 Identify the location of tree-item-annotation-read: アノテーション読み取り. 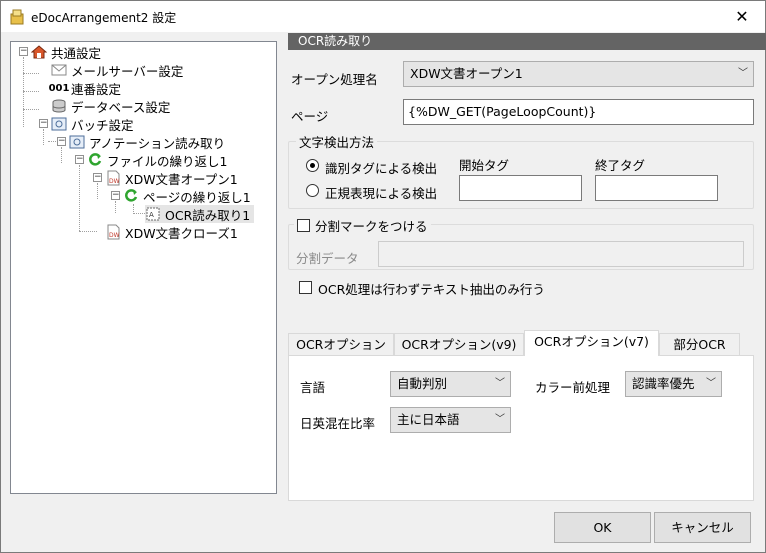
(147, 142).